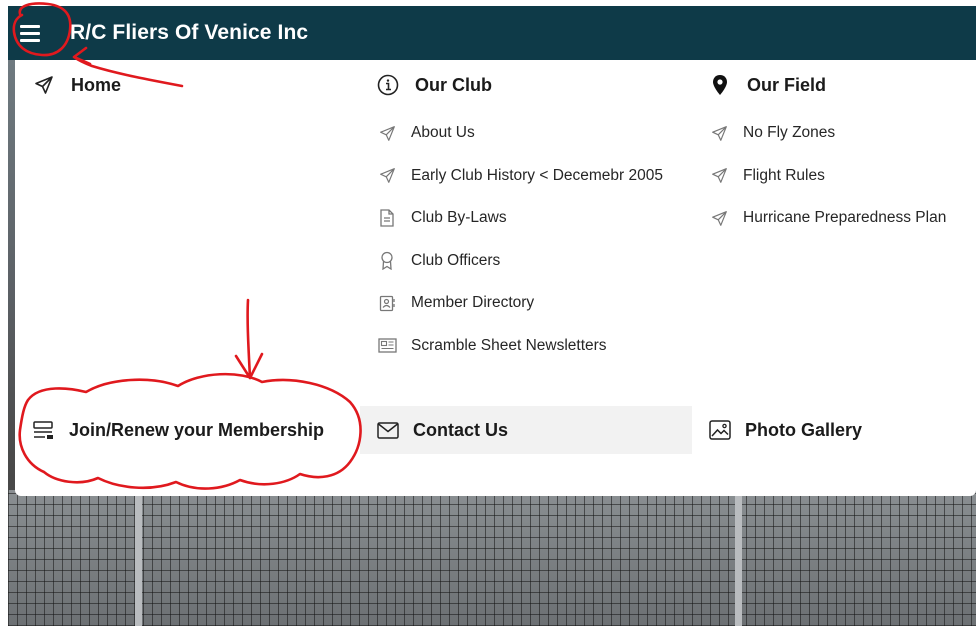 The width and height of the screenshot is (976, 626). I want to click on menu-item-hurricane-preparedness-plan: Hurricane Preparedness Plan, so click(827, 218).